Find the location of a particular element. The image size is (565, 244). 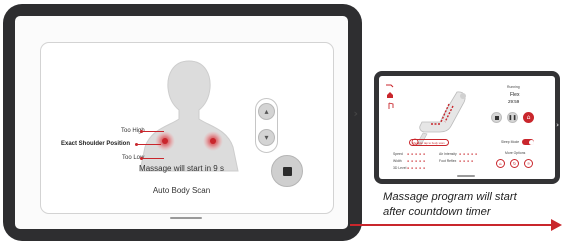

pause-button: ❚❚ is located at coordinates (512, 117).